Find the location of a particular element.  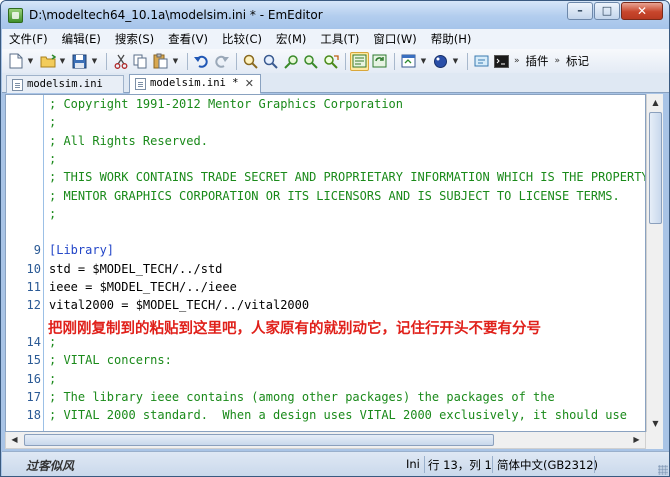

find-previous-button is located at coordinates (290, 61).